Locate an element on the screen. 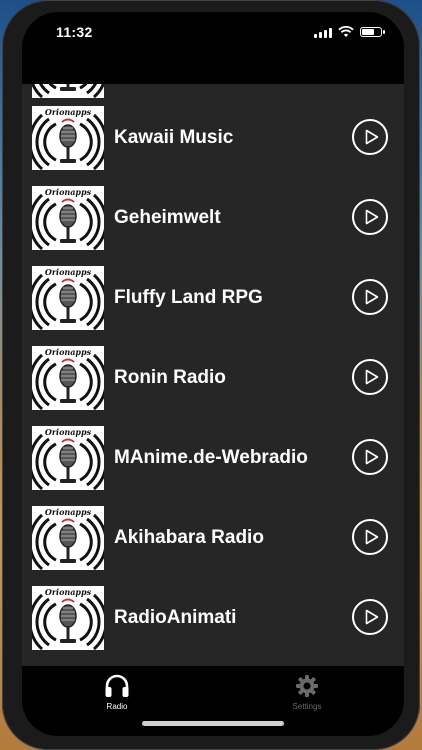  station-row: Orionapps MAnime.de-Webradio is located at coordinates (213, 458).